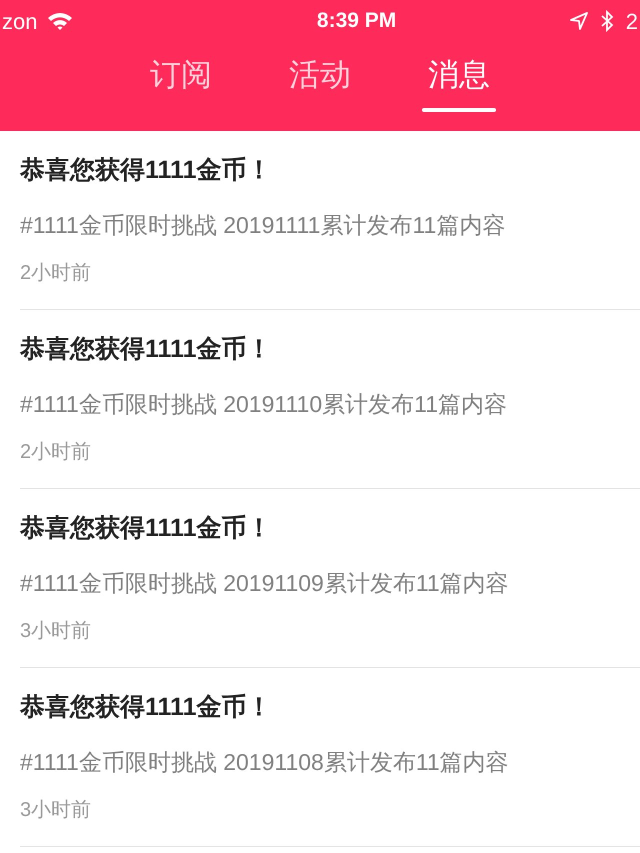 The width and height of the screenshot is (640, 853). What do you see at coordinates (20, 22) in the screenshot?
I see `carrier-name: zon` at bounding box center [20, 22].